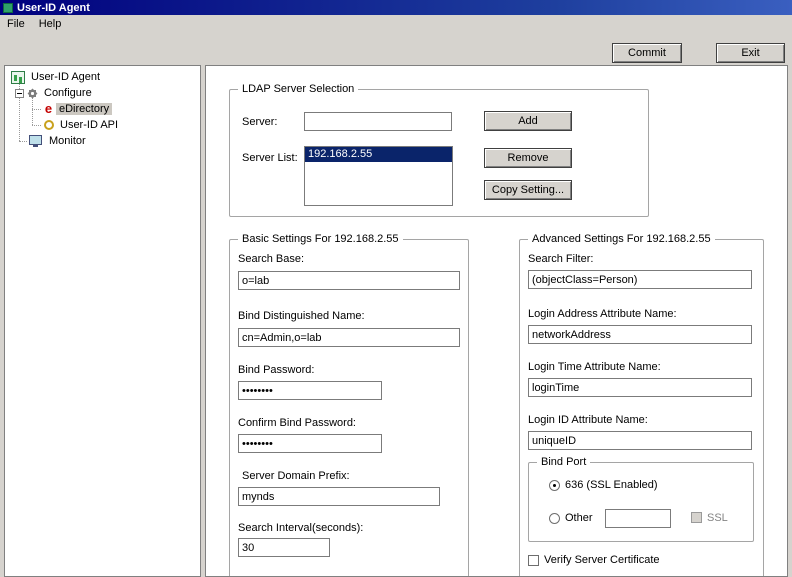 The height and width of the screenshot is (577, 792). I want to click on server-input, so click(378, 121).